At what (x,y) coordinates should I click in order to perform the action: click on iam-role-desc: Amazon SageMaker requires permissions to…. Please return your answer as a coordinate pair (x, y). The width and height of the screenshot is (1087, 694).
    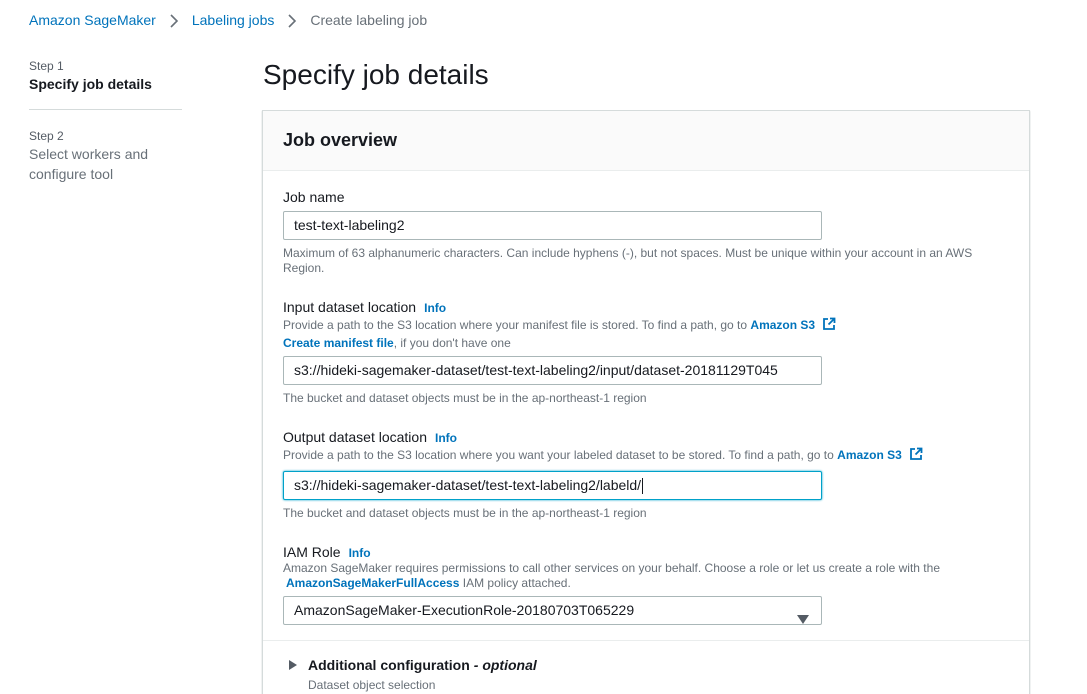
    Looking at the image, I should click on (633, 576).